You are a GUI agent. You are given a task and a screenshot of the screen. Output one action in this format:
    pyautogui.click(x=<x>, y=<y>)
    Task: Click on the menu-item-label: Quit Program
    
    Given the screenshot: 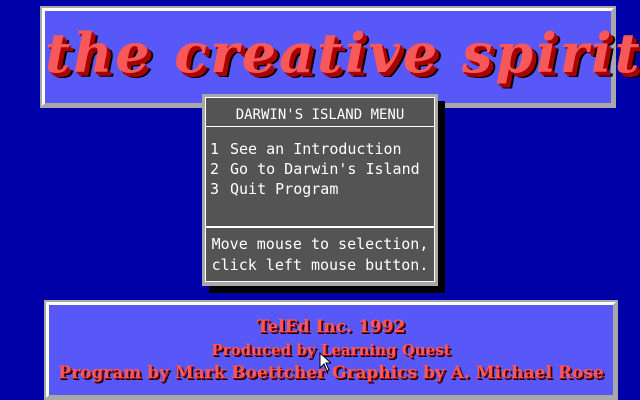 What is the action you would take?
    pyautogui.click(x=284, y=189)
    